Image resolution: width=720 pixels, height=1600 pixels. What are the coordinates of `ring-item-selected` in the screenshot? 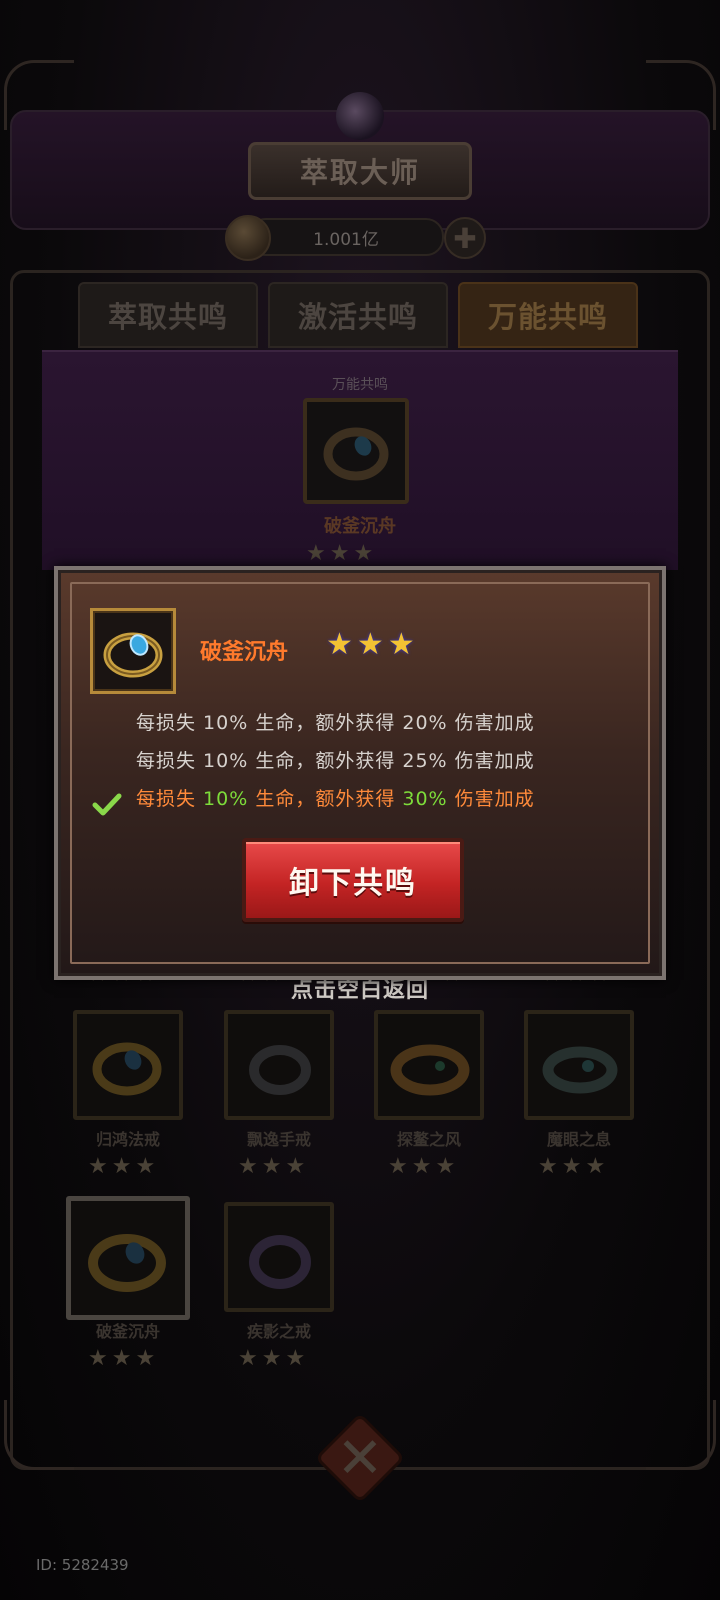 It's located at (128, 1258).